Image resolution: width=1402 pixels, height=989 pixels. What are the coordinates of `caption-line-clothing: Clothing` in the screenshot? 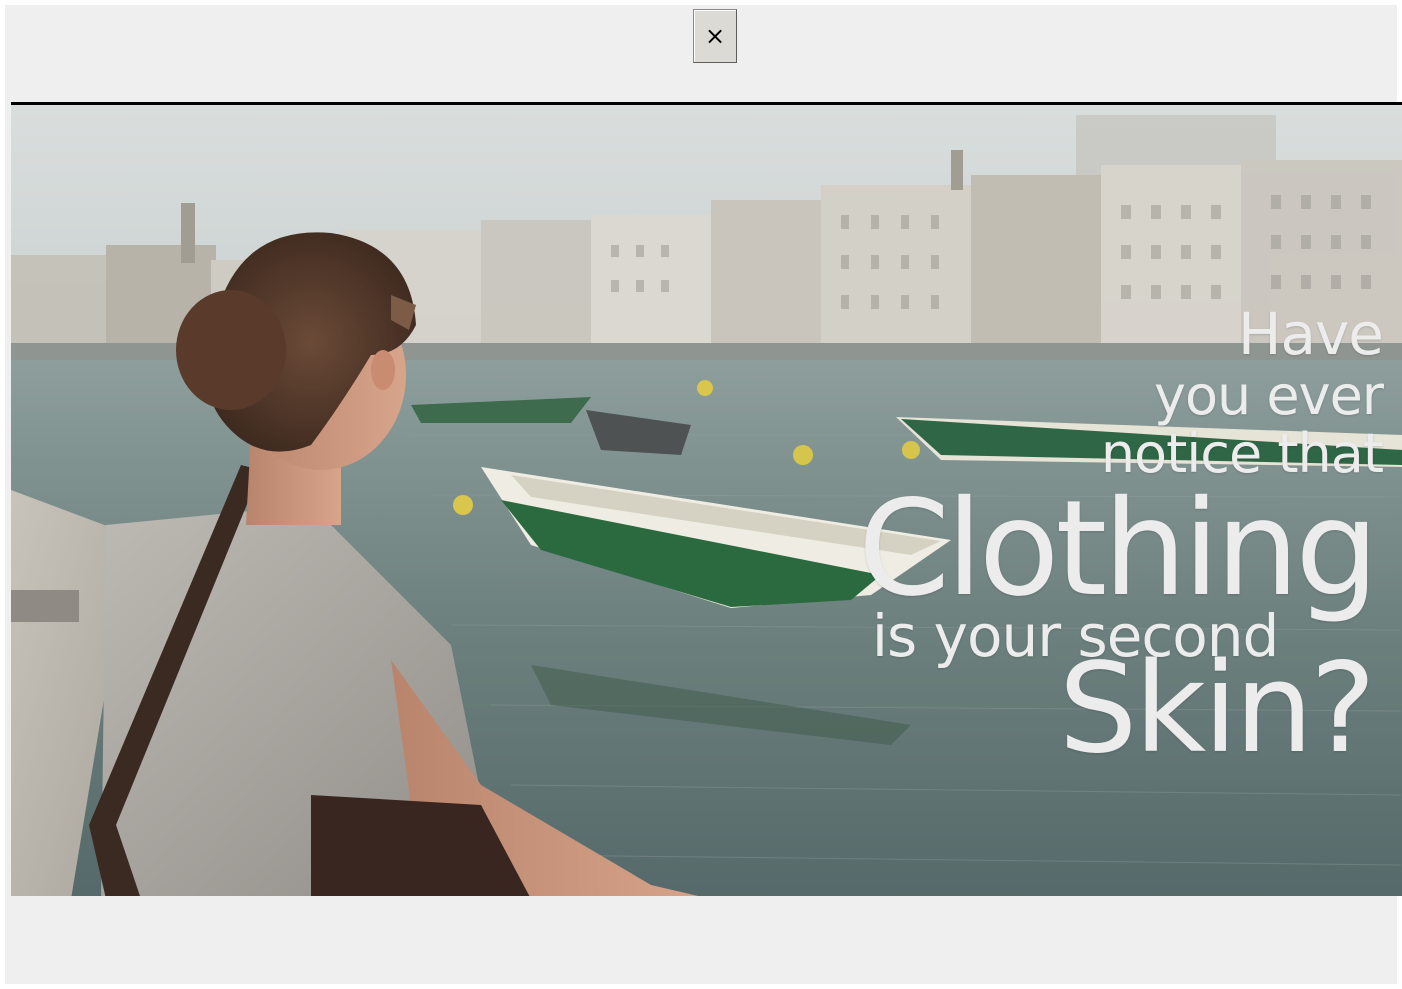 It's located at (1118, 549).